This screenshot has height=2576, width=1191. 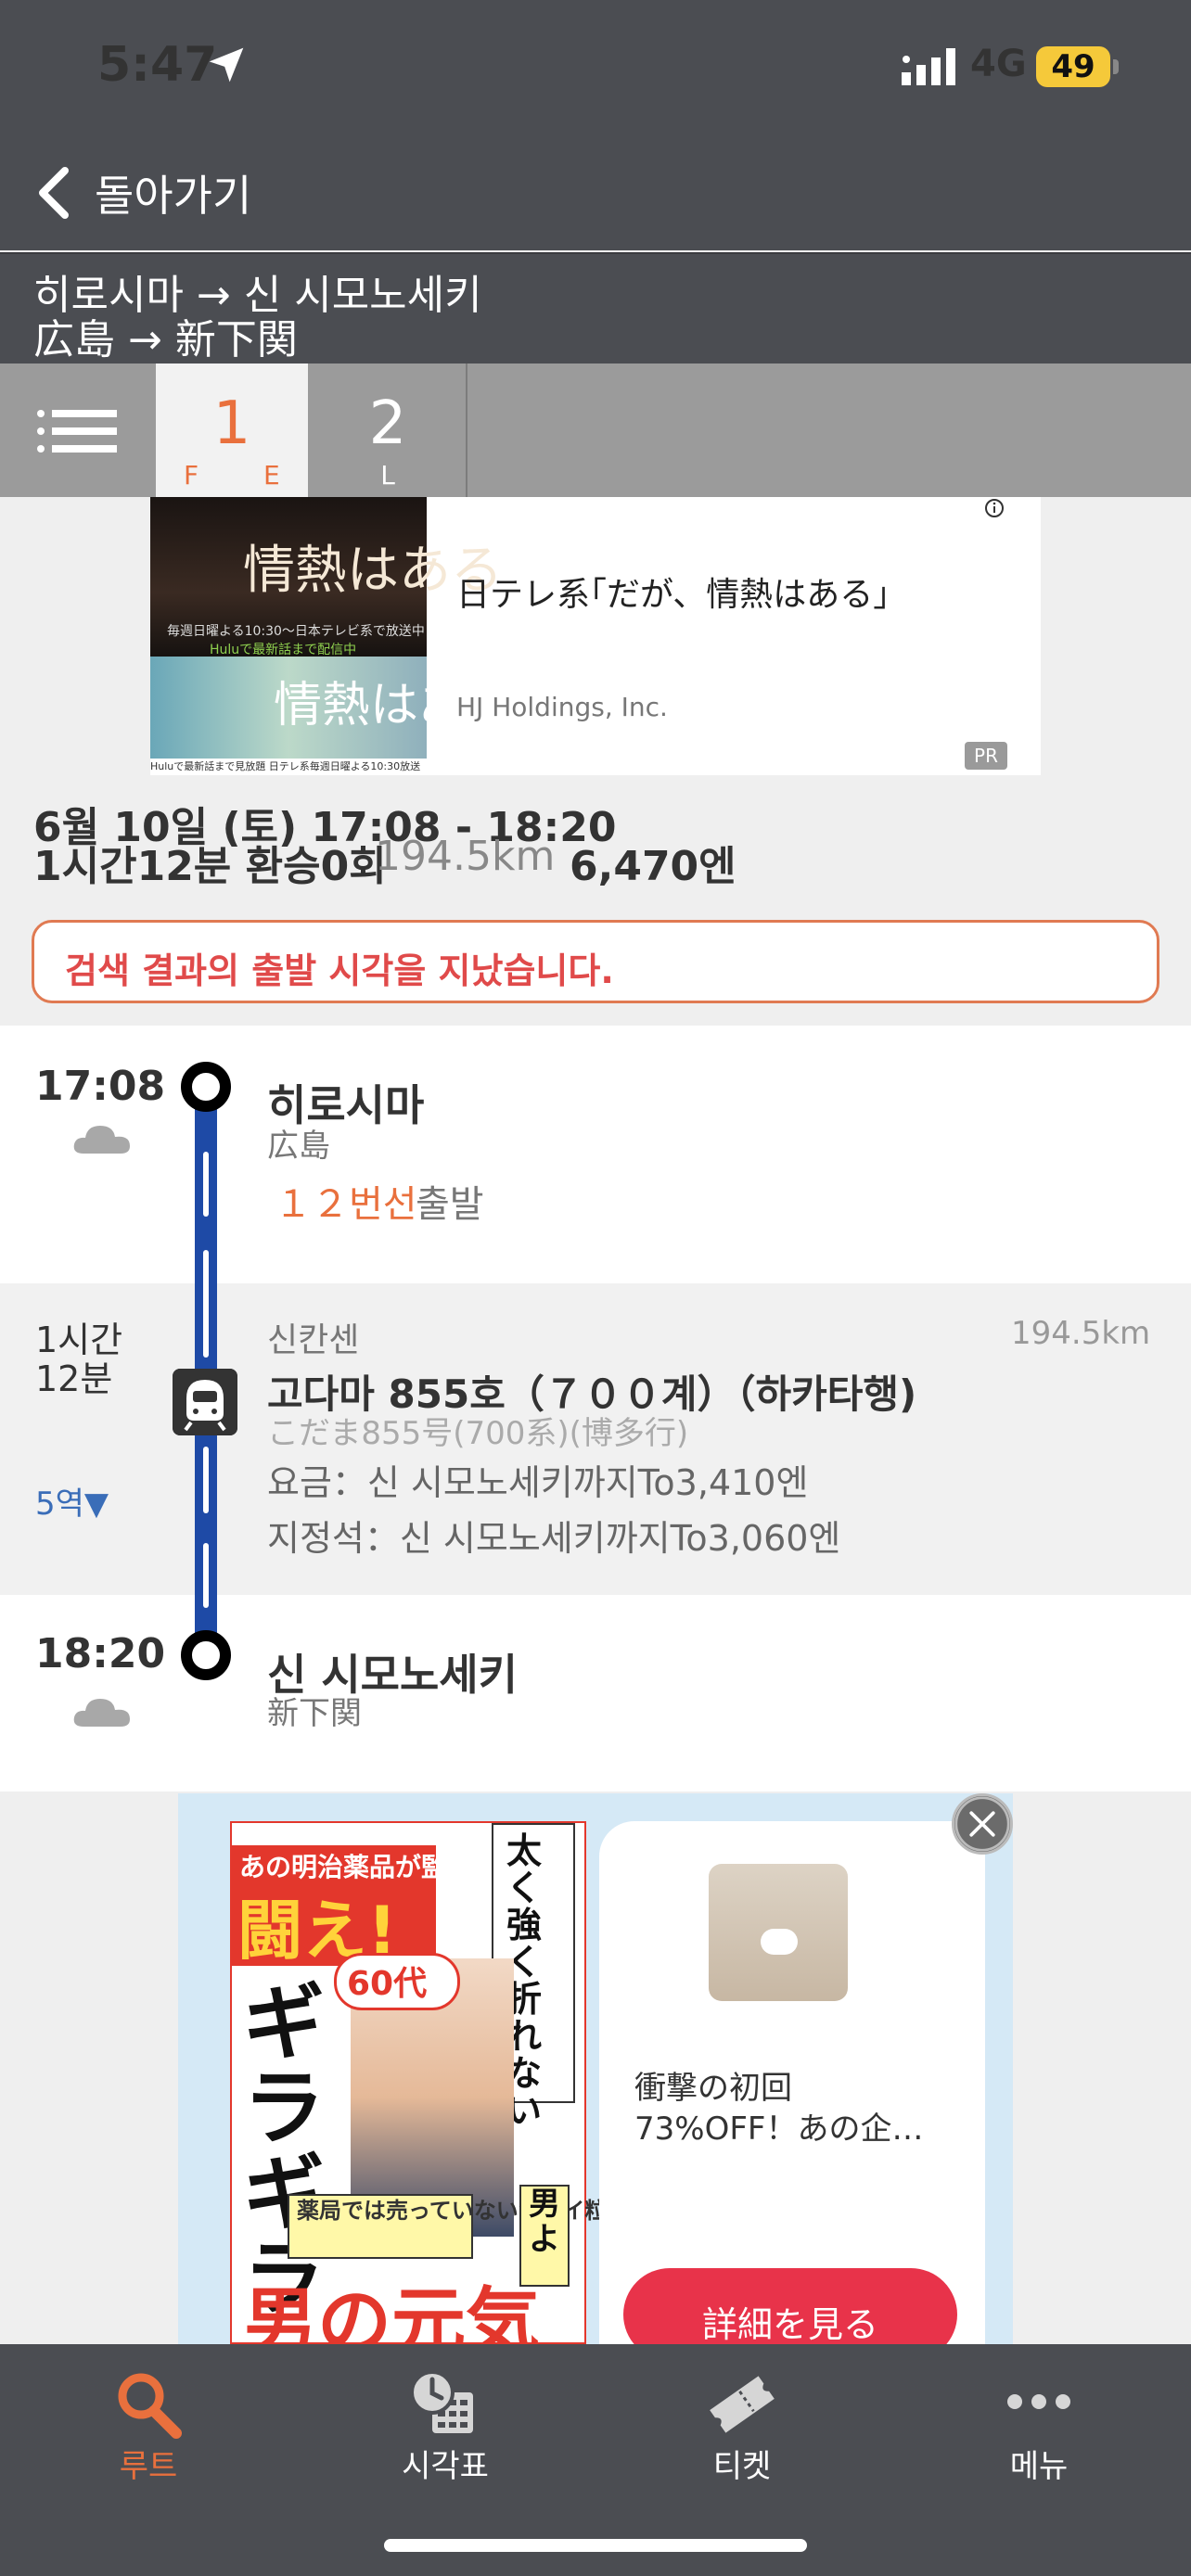 I want to click on close-icon, so click(x=982, y=1824).